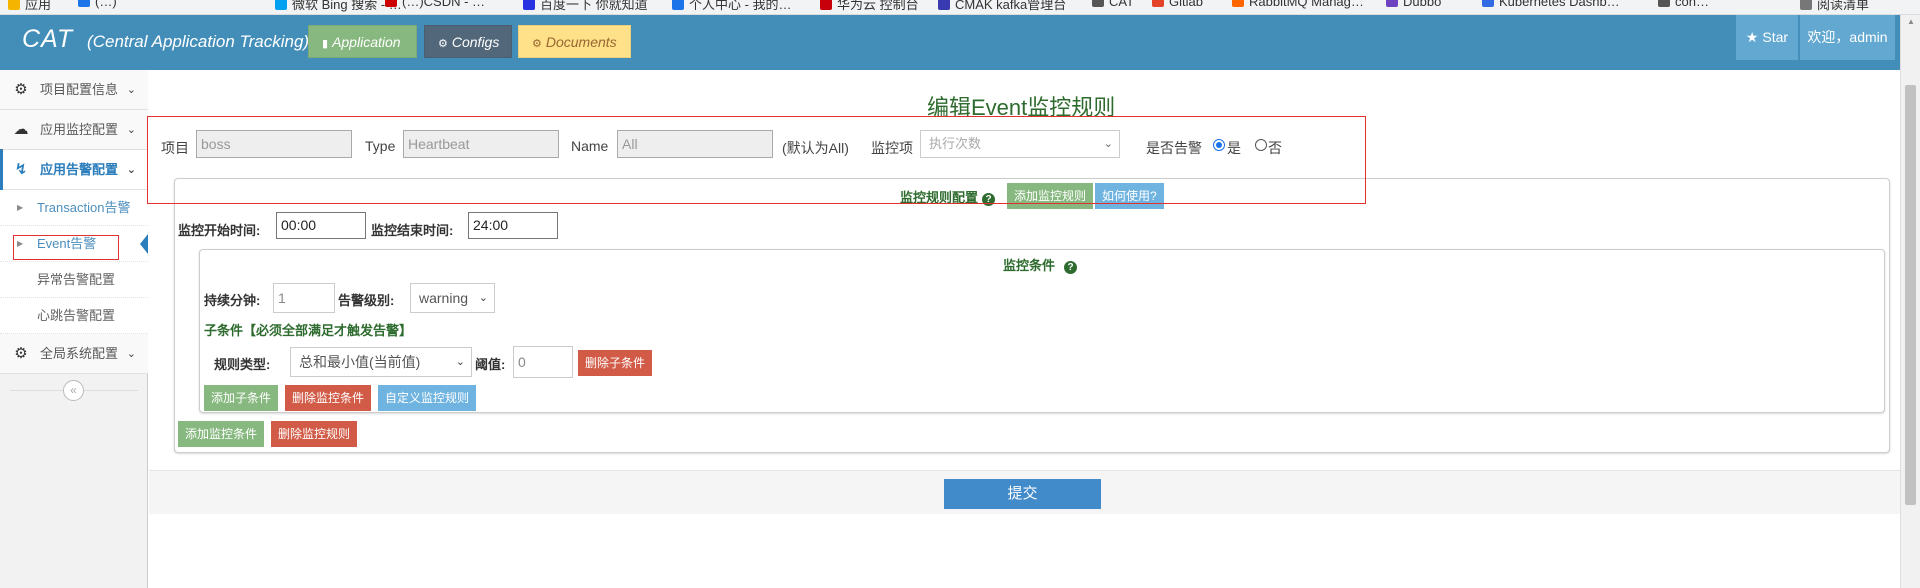  Describe the element at coordinates (615, 363) in the screenshot. I see `delete-subcondition-button: 删除子条件` at that location.